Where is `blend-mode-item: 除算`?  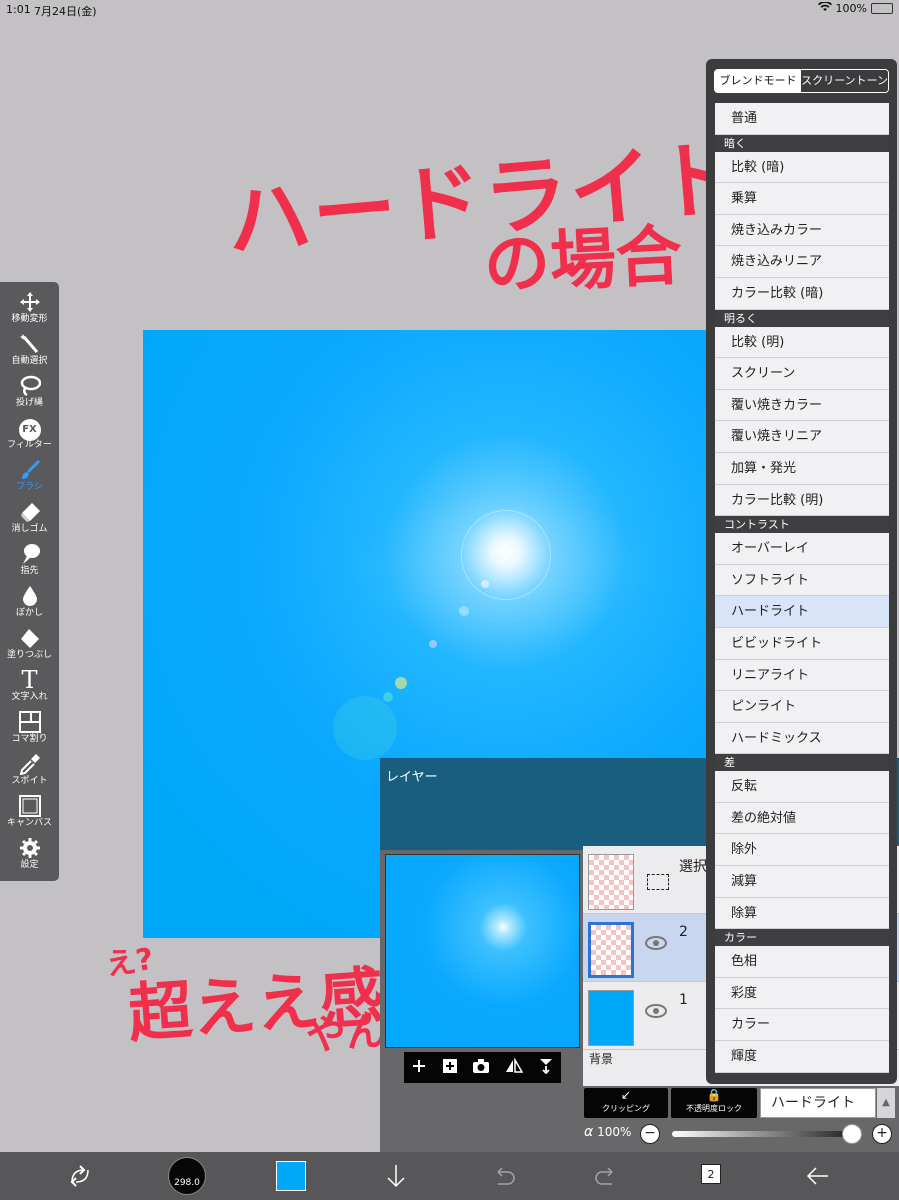
blend-mode-item: 除算 is located at coordinates (802, 913).